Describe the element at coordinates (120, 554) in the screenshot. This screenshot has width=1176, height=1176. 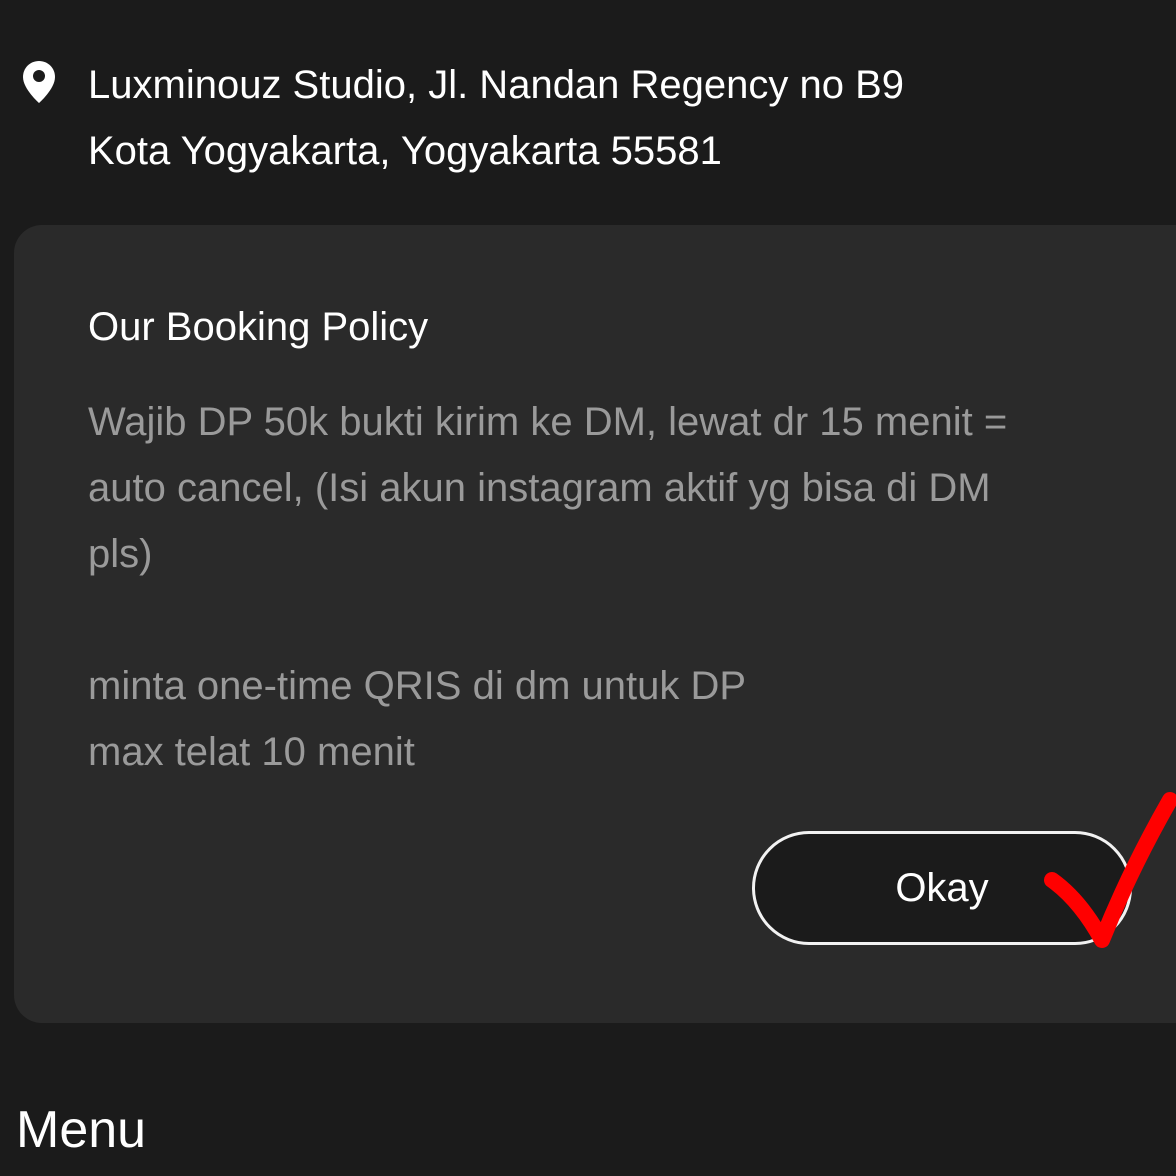
I see `policy-line: pls)` at that location.